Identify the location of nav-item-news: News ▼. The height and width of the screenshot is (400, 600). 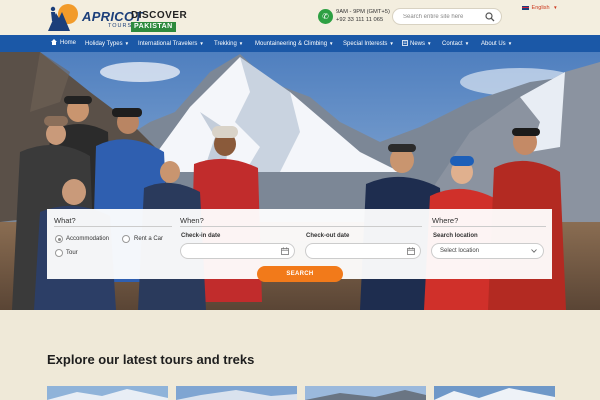
(416, 43).